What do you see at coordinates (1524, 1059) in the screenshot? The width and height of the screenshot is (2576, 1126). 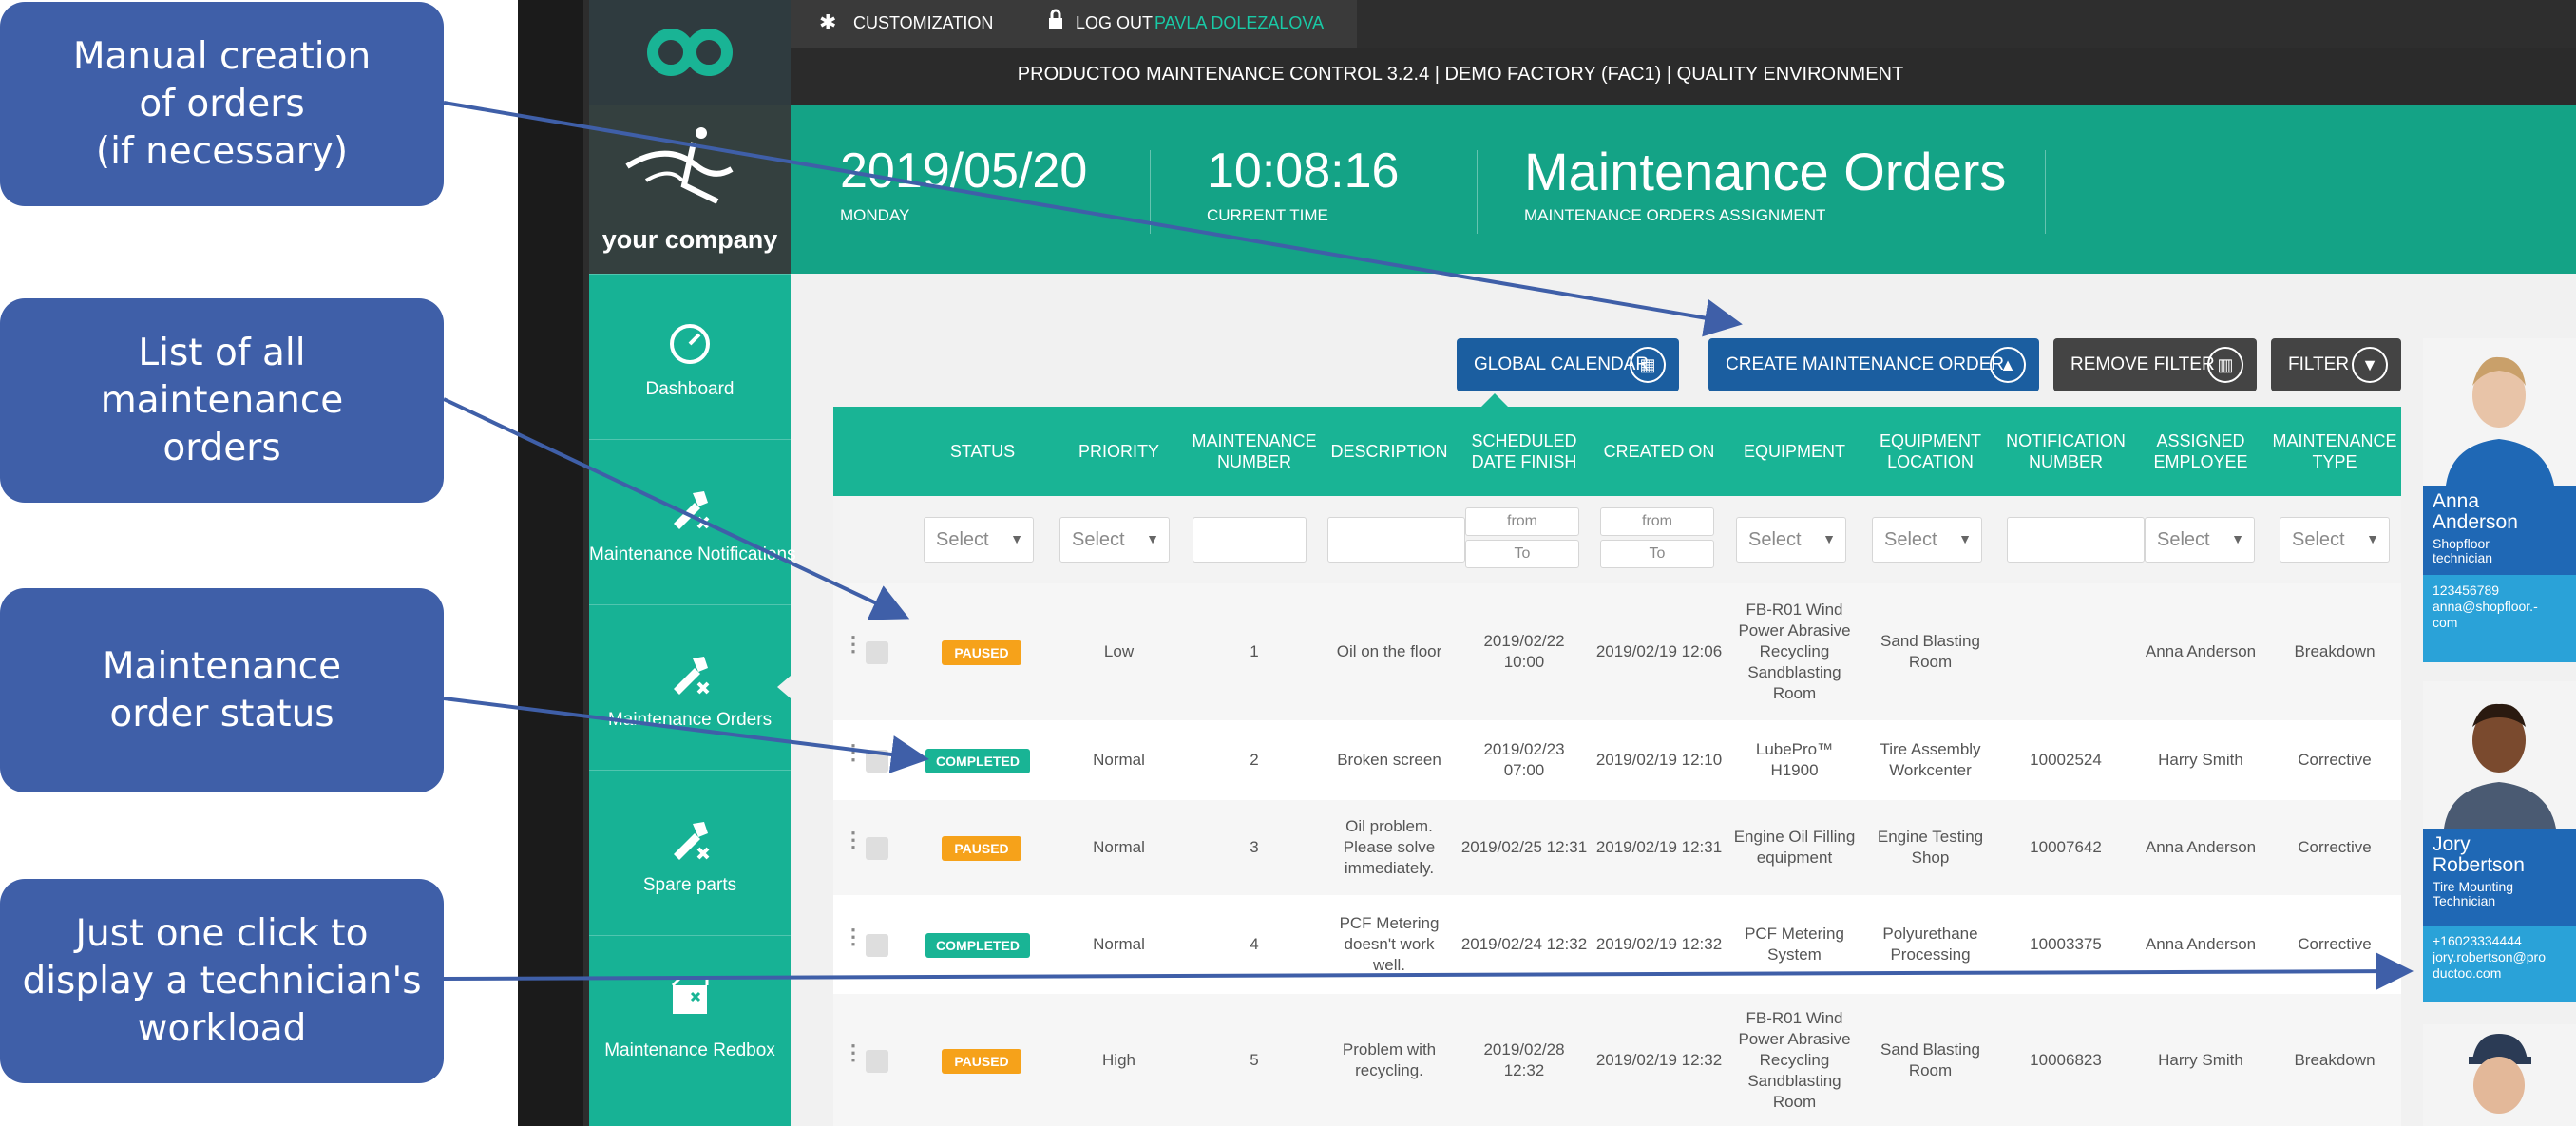 I see `scheduled-cell: 2019/02/28 12:32` at bounding box center [1524, 1059].